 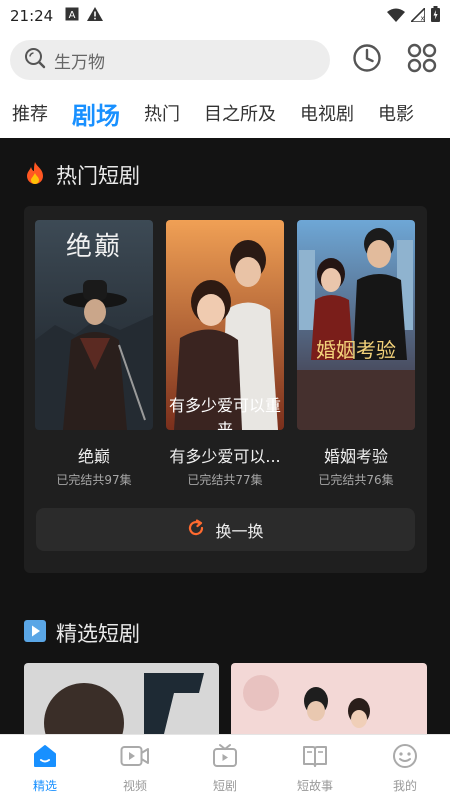 What do you see at coordinates (35, 60) in the screenshot?
I see `search-icon` at bounding box center [35, 60].